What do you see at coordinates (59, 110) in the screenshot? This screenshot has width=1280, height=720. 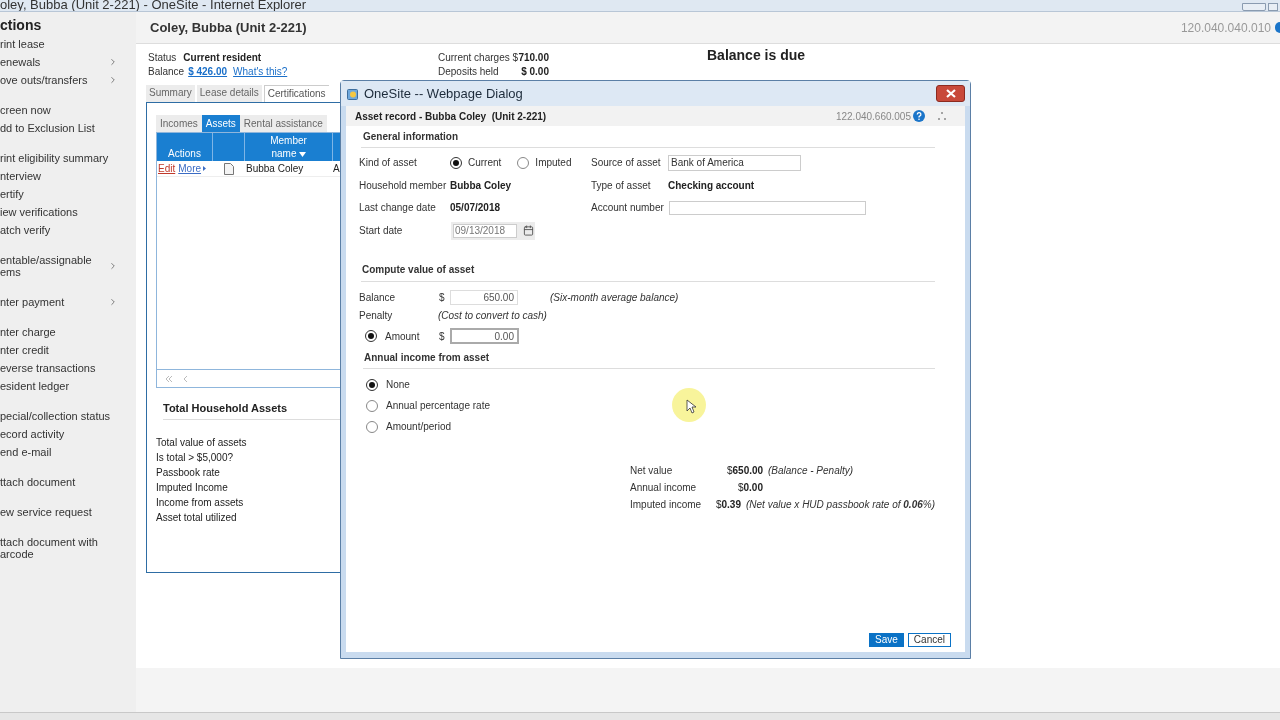 I see `sidebar-item: creen now` at bounding box center [59, 110].